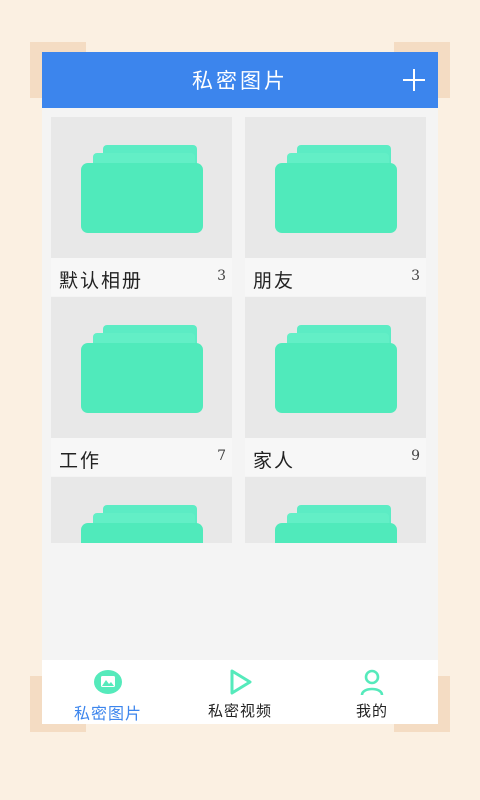  I want to click on album-card: 家人 9, so click(335, 386).